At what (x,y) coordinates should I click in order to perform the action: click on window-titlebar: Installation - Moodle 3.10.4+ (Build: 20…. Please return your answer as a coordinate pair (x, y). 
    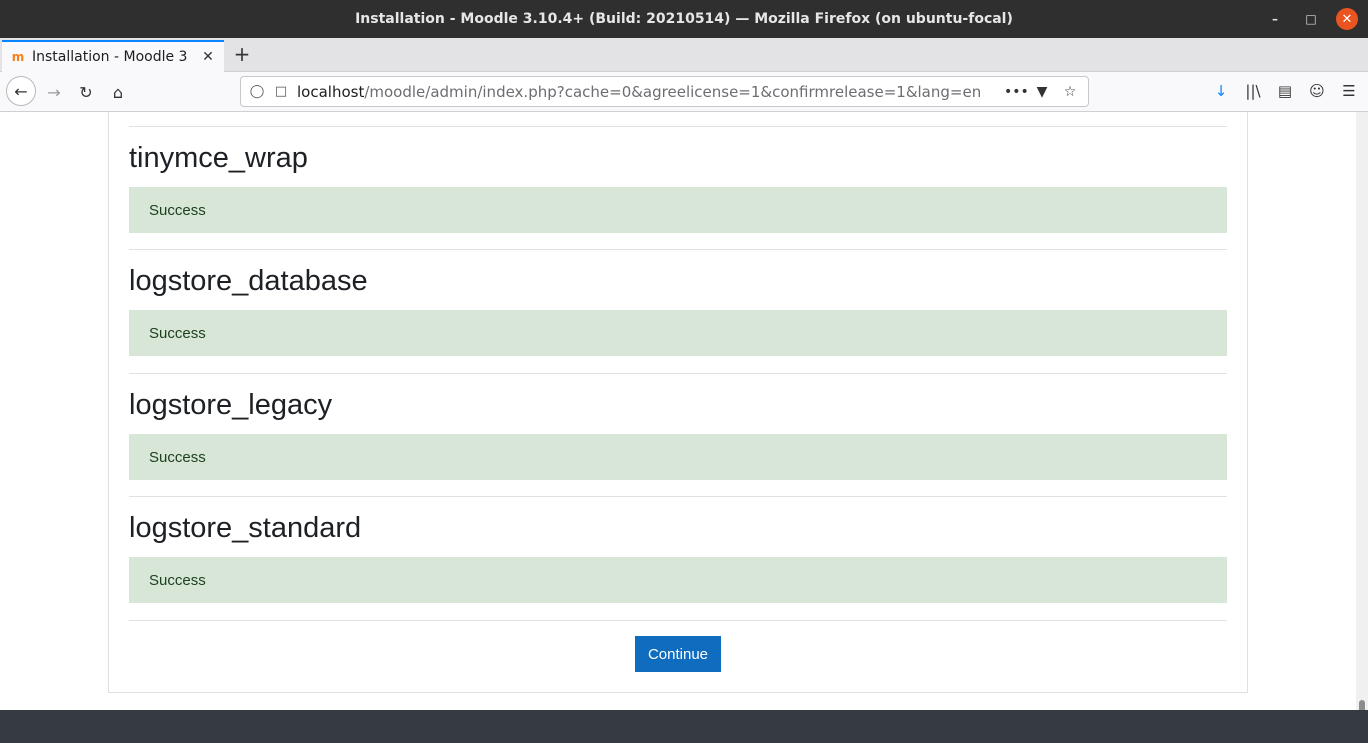
    Looking at the image, I should click on (684, 19).